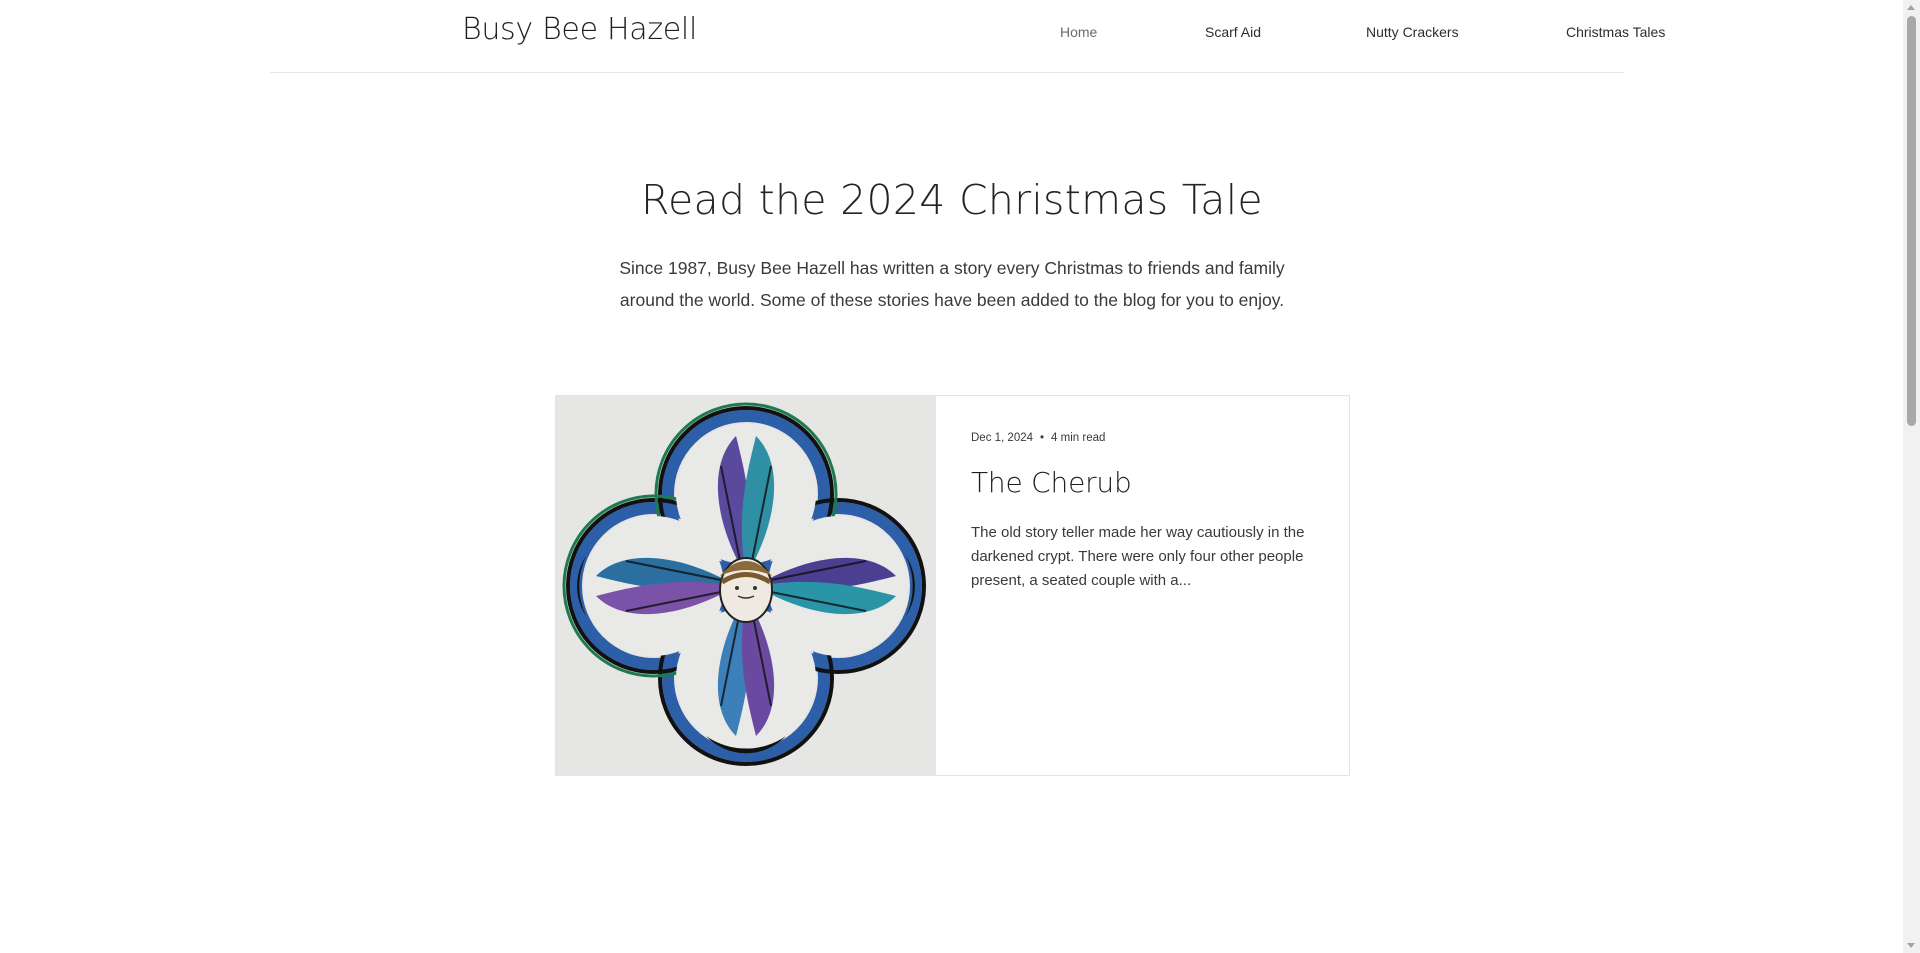 This screenshot has width=1920, height=953. Describe the element at coordinates (1233, 32) in the screenshot. I see `nav-item-scarf-aid: Scarf Aid` at that location.